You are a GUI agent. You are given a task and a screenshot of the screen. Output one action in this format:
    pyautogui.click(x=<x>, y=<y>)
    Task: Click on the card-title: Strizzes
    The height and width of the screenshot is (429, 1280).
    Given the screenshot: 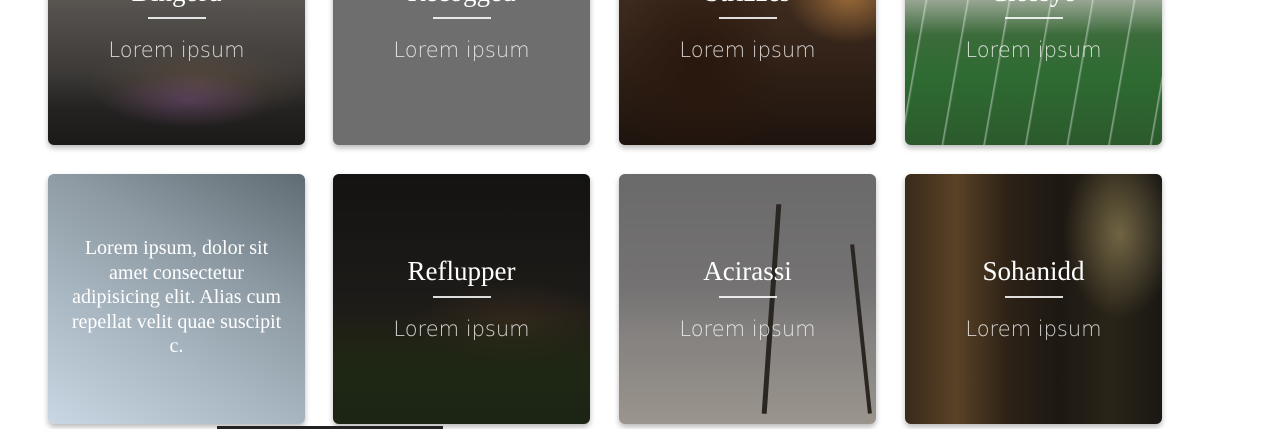 What is the action you would take?
    pyautogui.click(x=747, y=4)
    